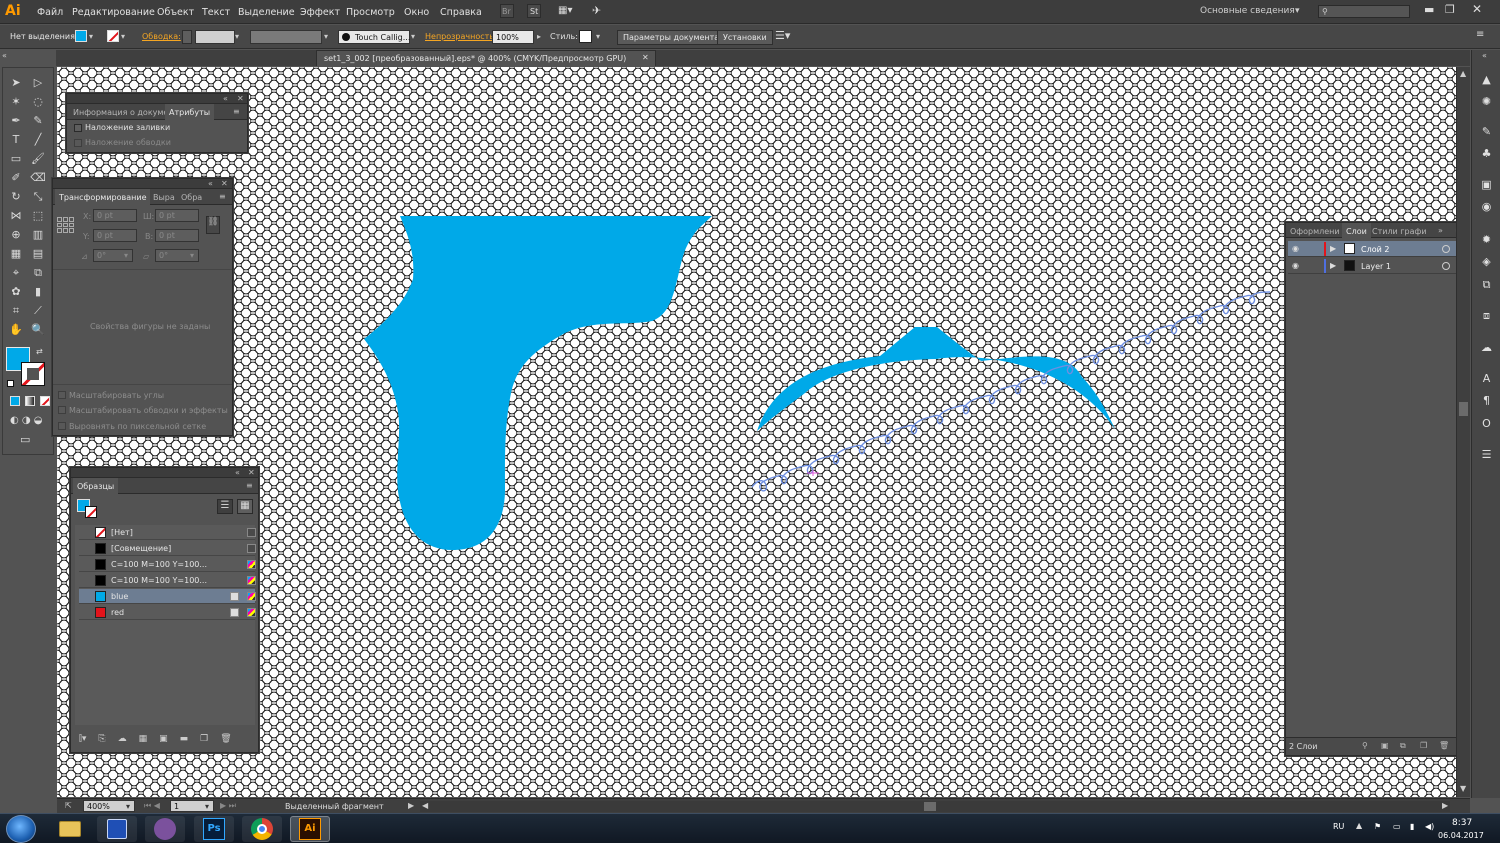  Describe the element at coordinates (1461, 836) in the screenshot. I see `clock-date: 06.04.2017` at that location.